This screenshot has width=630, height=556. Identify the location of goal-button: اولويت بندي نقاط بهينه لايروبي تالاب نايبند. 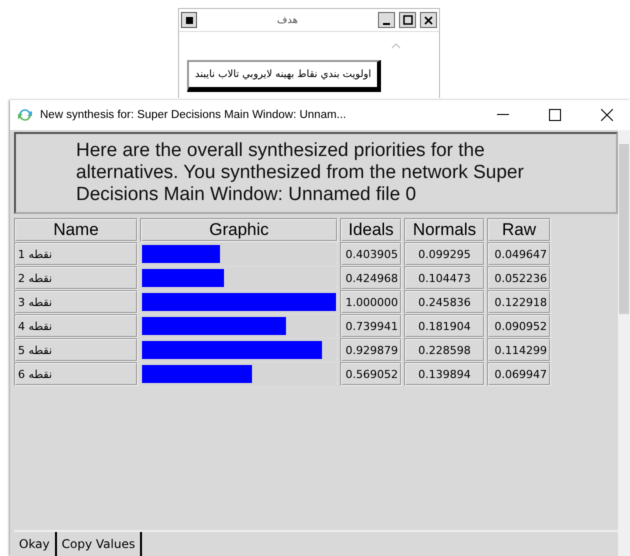
(284, 76).